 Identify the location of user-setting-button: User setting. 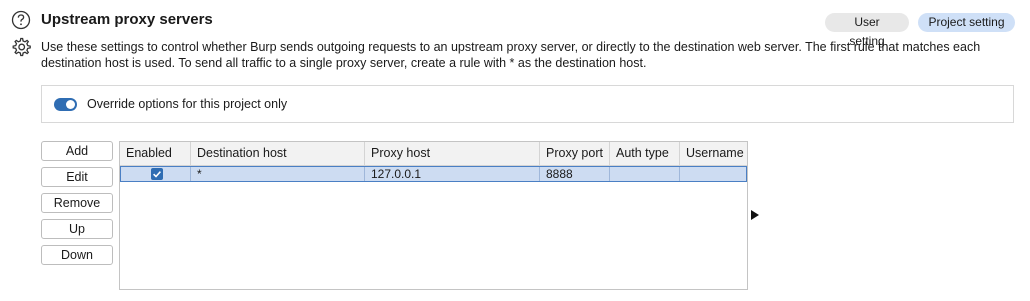
(867, 30).